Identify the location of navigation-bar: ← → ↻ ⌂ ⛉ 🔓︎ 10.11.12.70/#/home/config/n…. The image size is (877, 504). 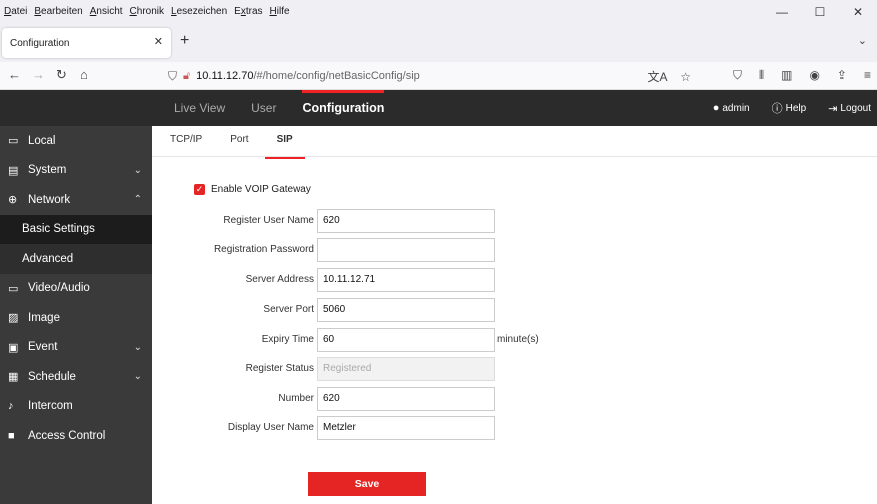
(438, 76).